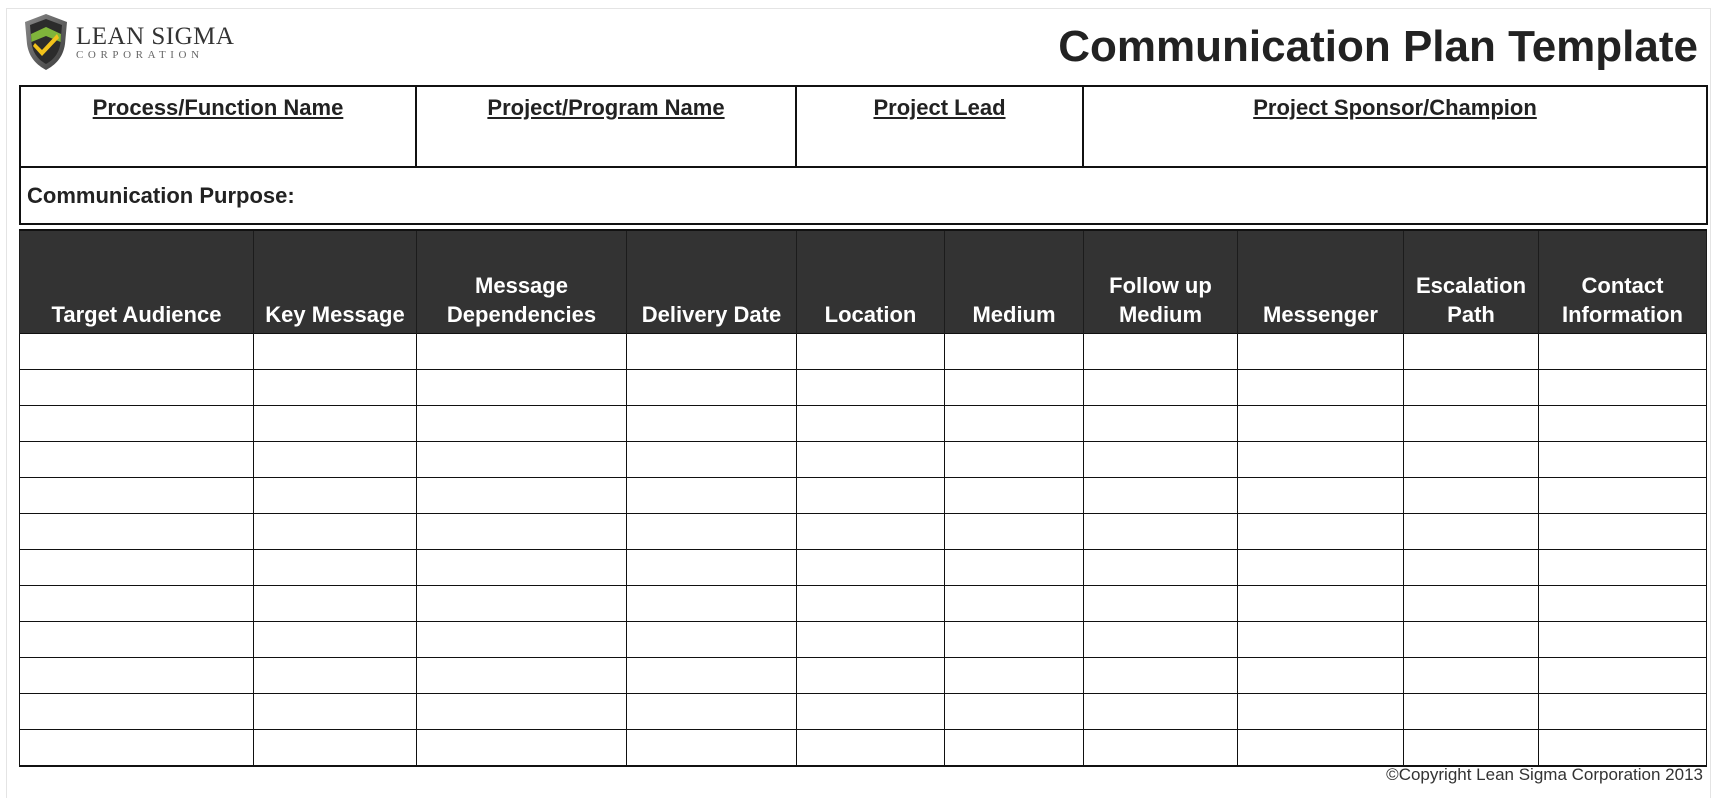 Image resolution: width=1717 pixels, height=798 pixels. Describe the element at coordinates (606, 126) in the screenshot. I see `project-program-name-field: Project/Program Name` at that location.